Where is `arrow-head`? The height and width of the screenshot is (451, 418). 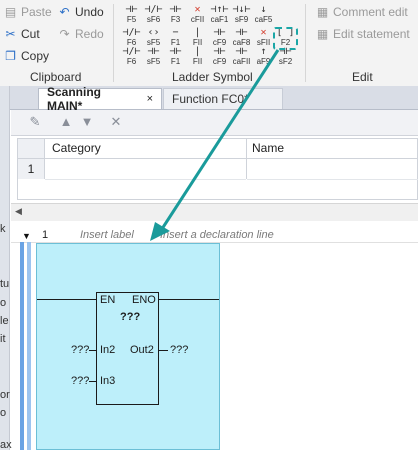
arrow-head is located at coordinates (160, 231).